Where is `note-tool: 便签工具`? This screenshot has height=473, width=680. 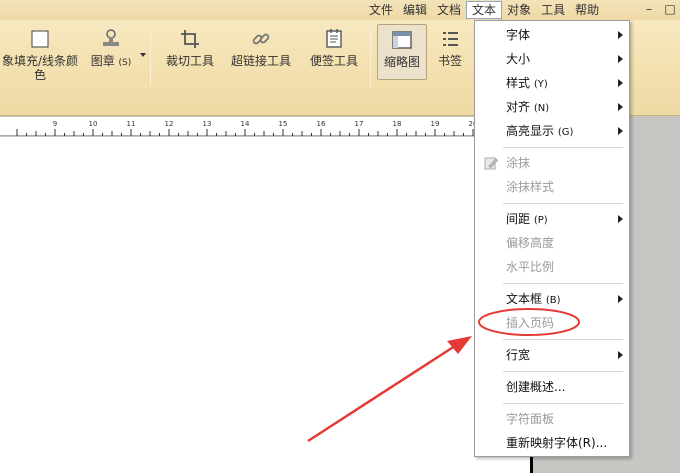 note-tool: 便签工具 is located at coordinates (334, 48).